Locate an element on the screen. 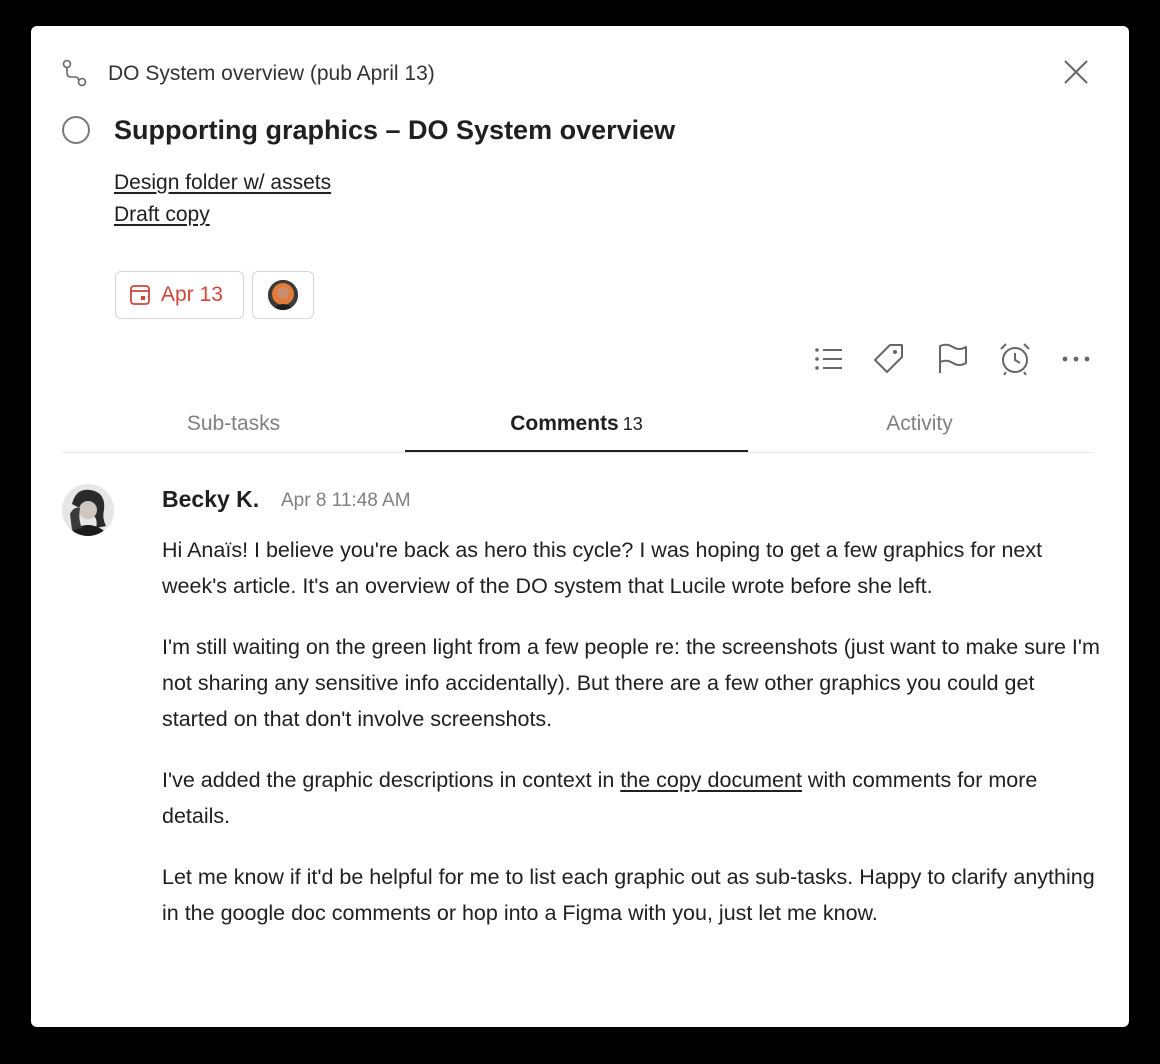 The height and width of the screenshot is (1064, 1160). assignee-chip is located at coordinates (283, 295).